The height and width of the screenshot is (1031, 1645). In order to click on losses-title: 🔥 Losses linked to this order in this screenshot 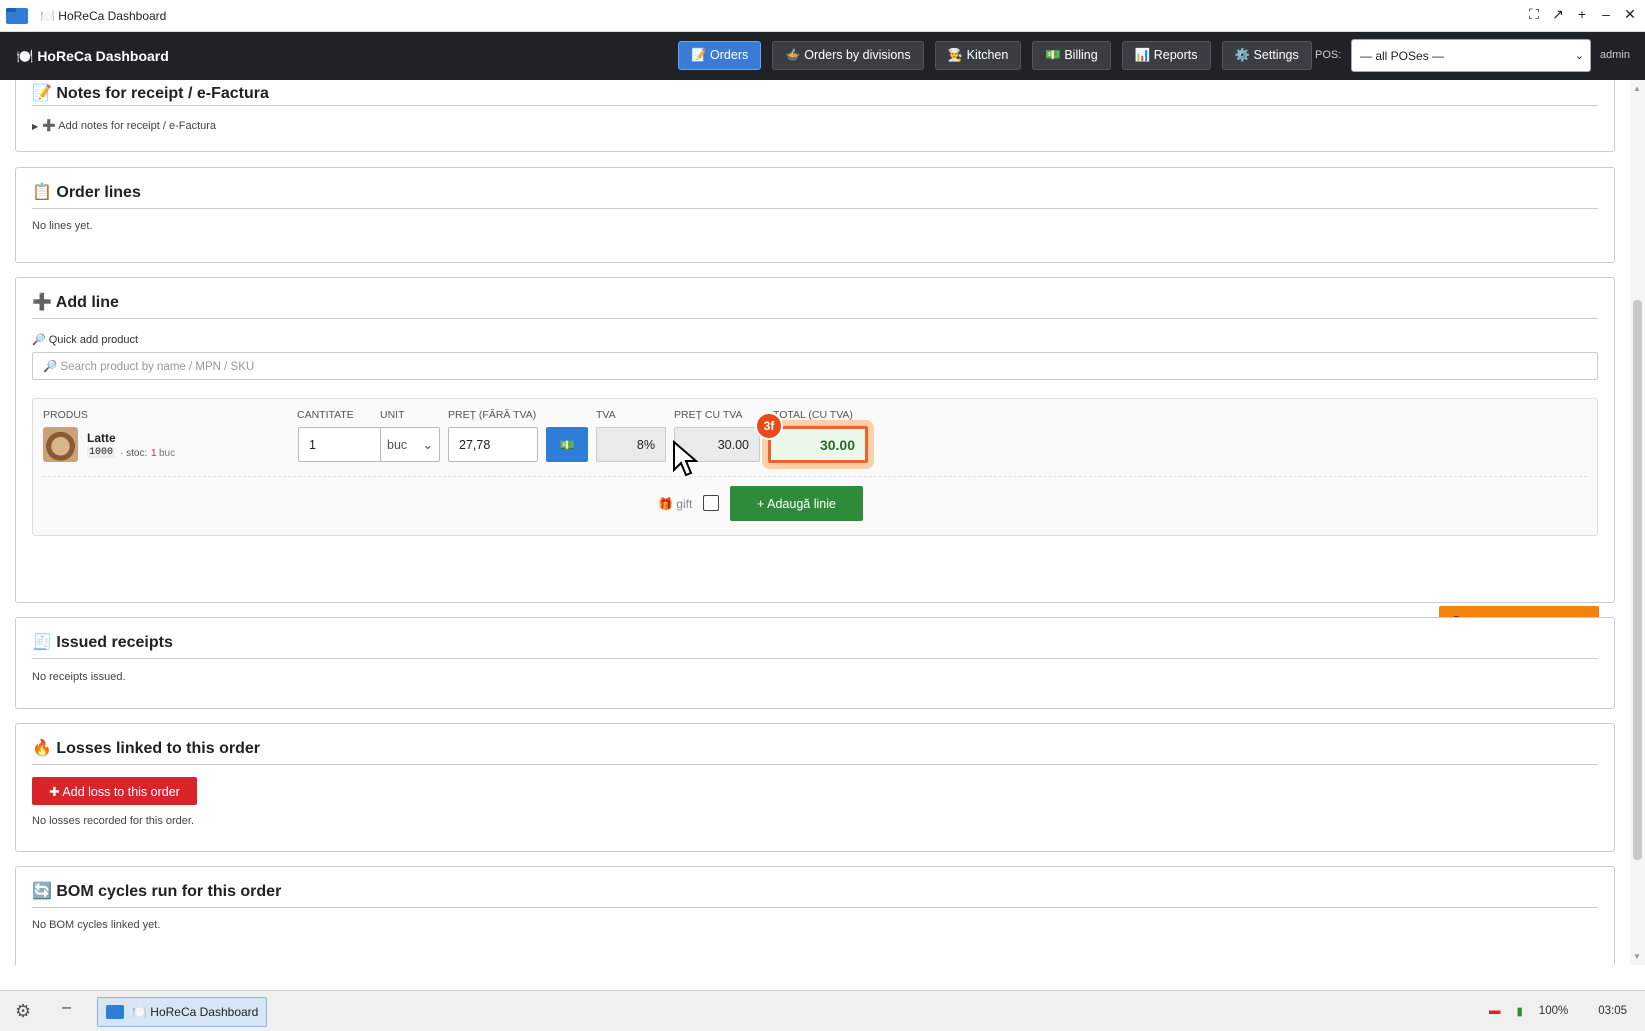, I will do `click(146, 748)`.